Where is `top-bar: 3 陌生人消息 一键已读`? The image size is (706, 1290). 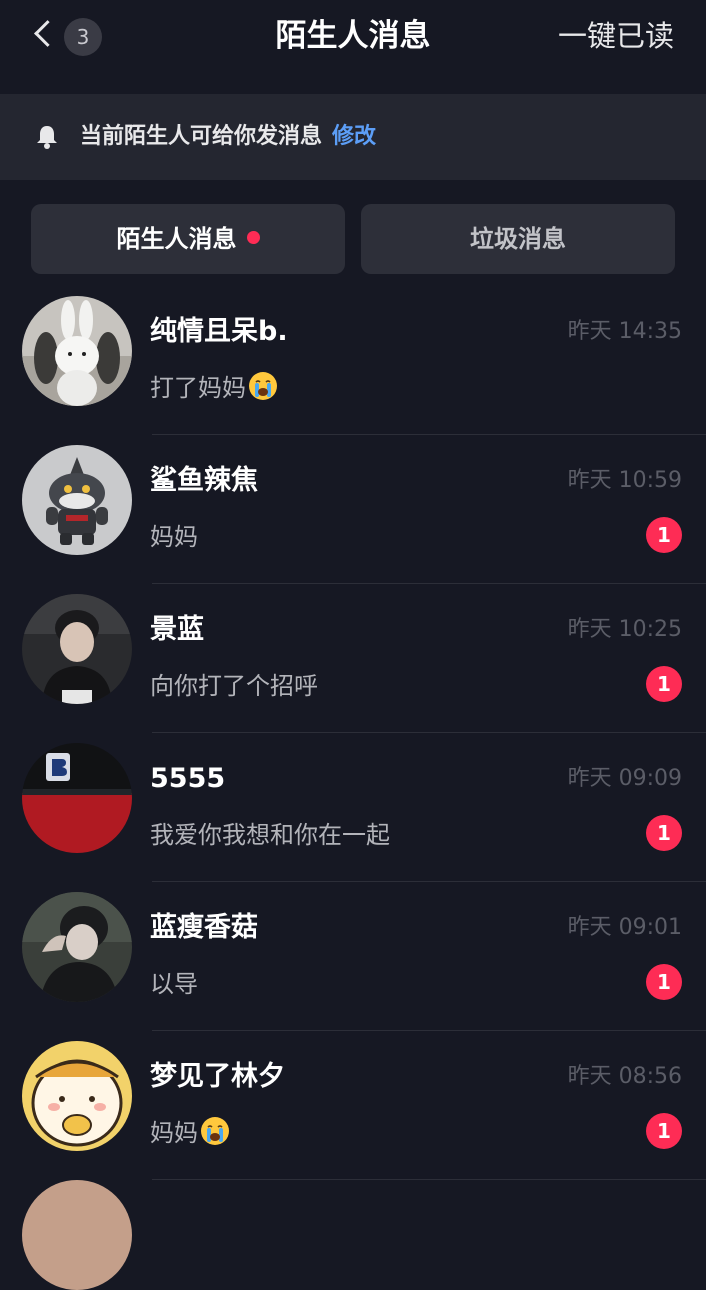
top-bar: 3 陌生人消息 一键已读 is located at coordinates (353, 40).